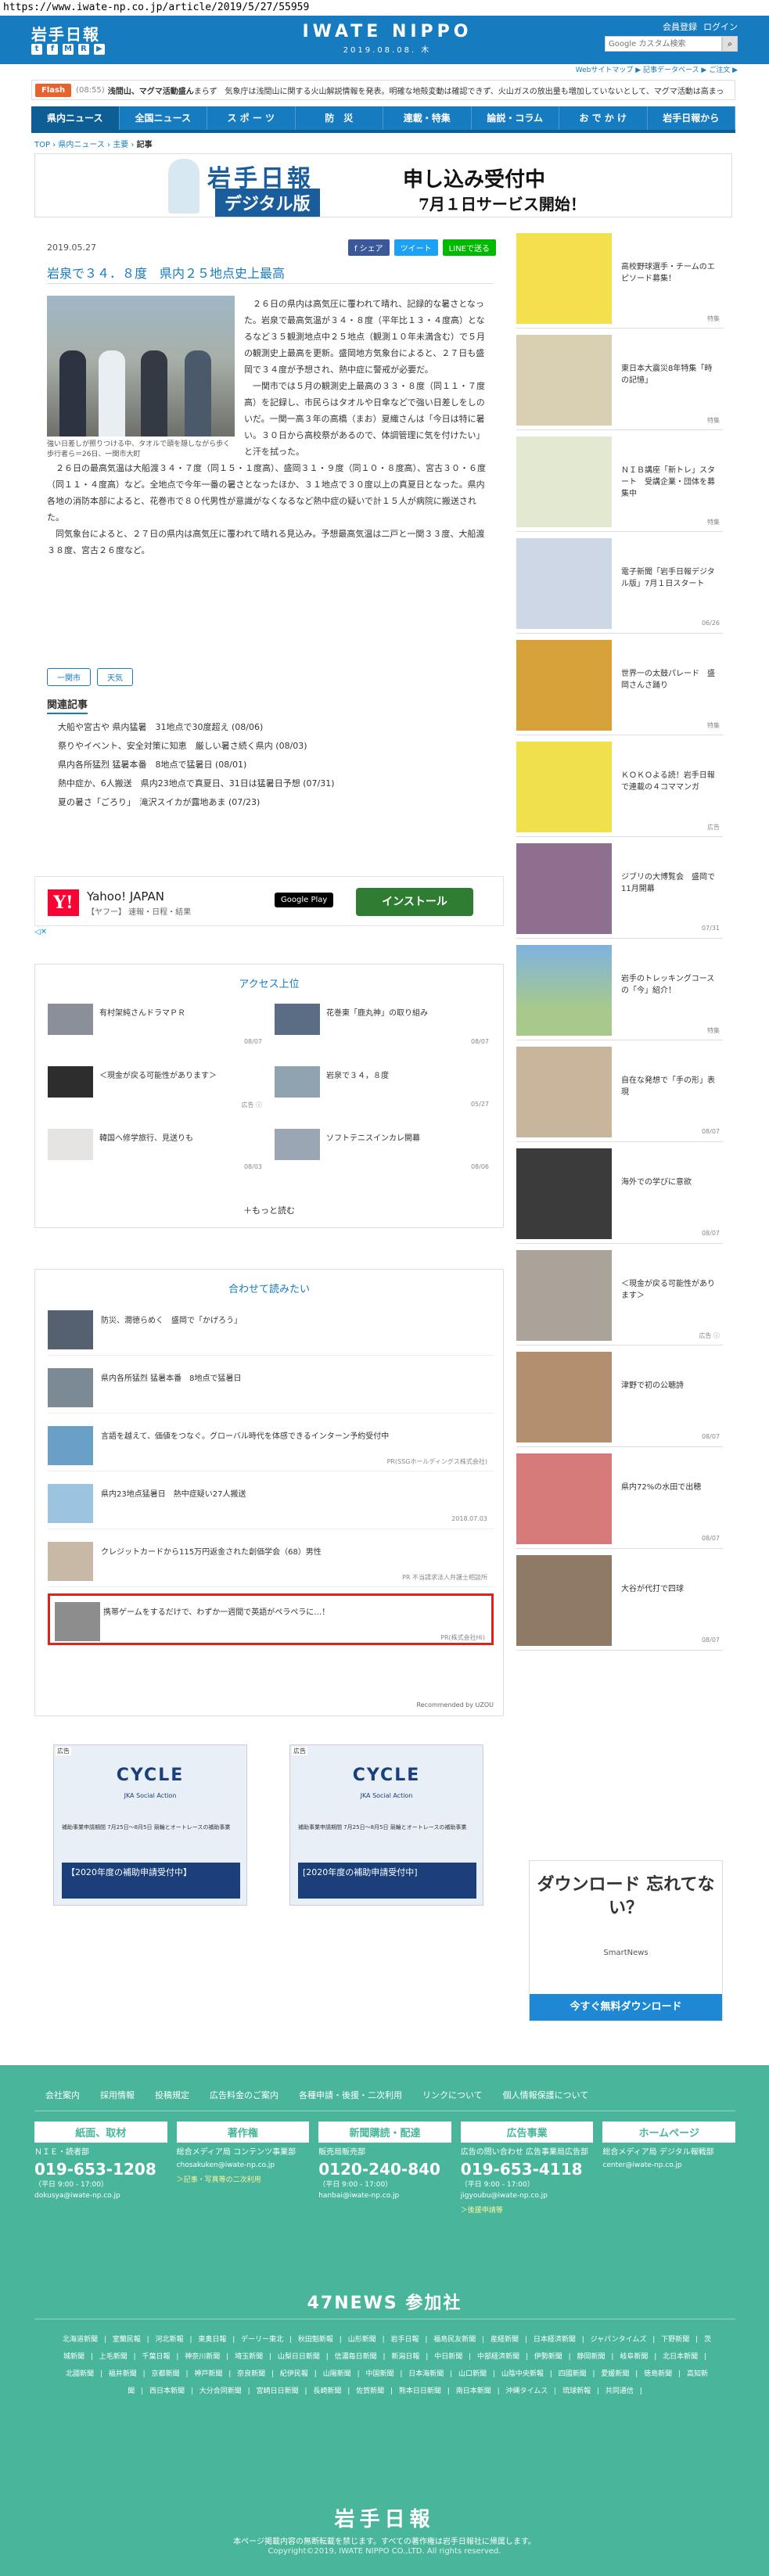 Image resolution: width=769 pixels, height=2576 pixels. What do you see at coordinates (427, 118) in the screenshot?
I see `nav-features: 連載・特集` at bounding box center [427, 118].